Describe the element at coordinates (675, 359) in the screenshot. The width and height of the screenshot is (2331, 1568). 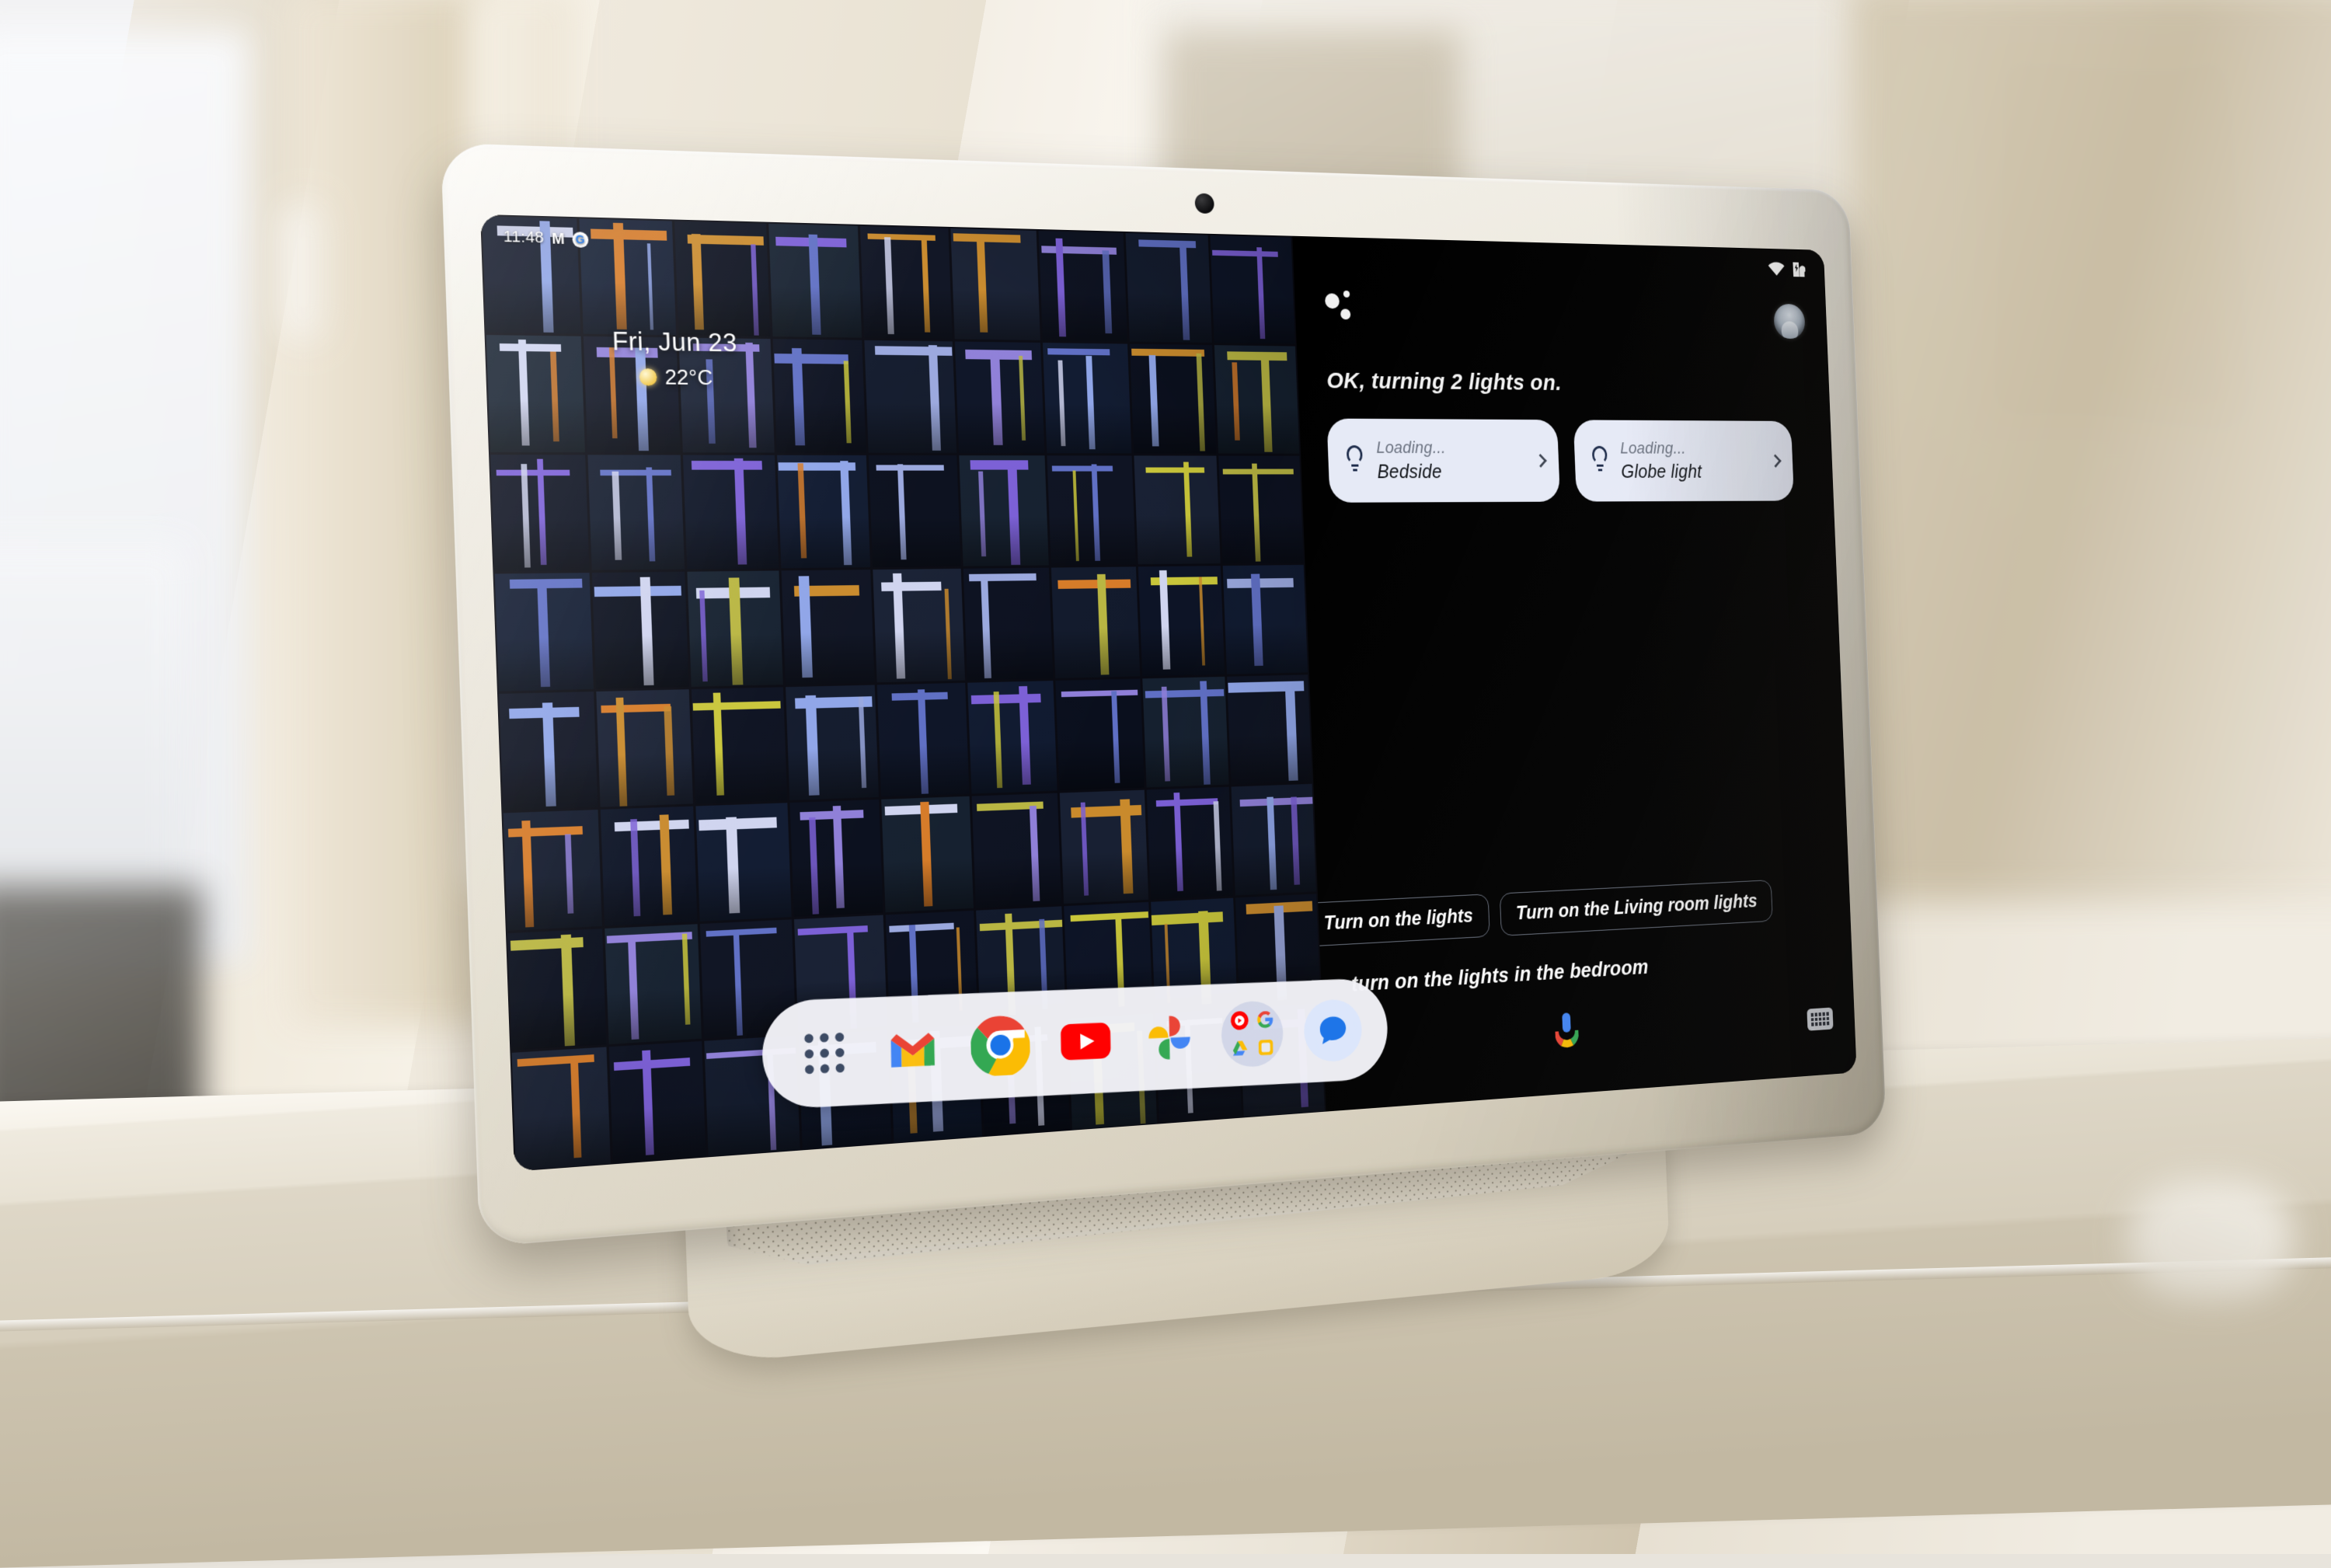
I see `clock-weather-widget: Fri, Jun 23 22°C` at that location.